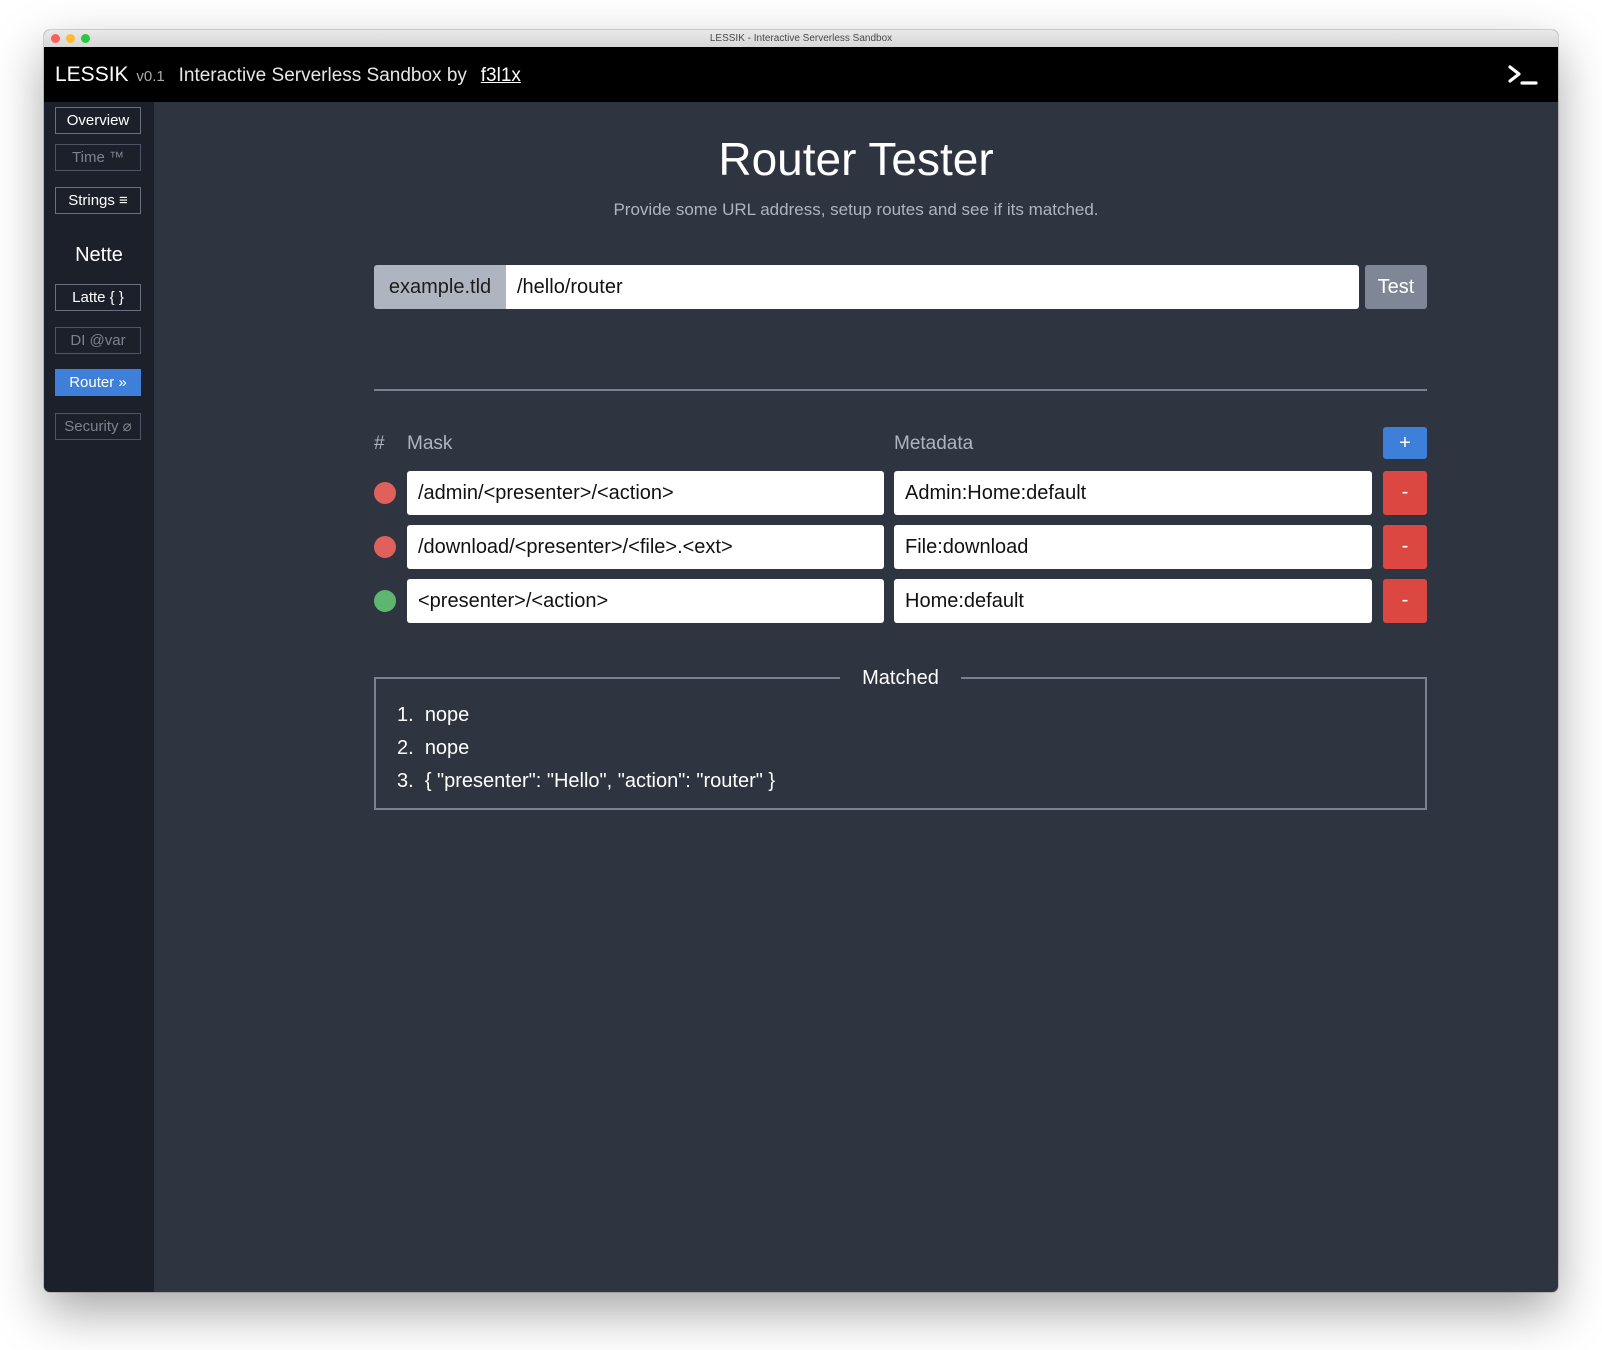 This screenshot has width=1602, height=1350. Describe the element at coordinates (1523, 75) in the screenshot. I see `terminal-prompt-icon` at that location.